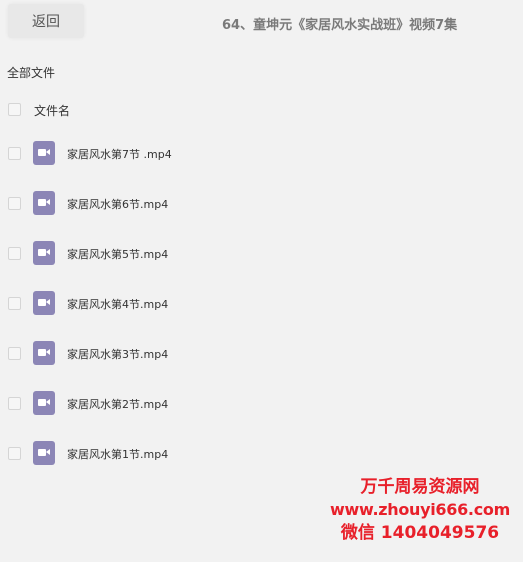  I want to click on file-row: 家居风水第1节.mp4, so click(261, 453).